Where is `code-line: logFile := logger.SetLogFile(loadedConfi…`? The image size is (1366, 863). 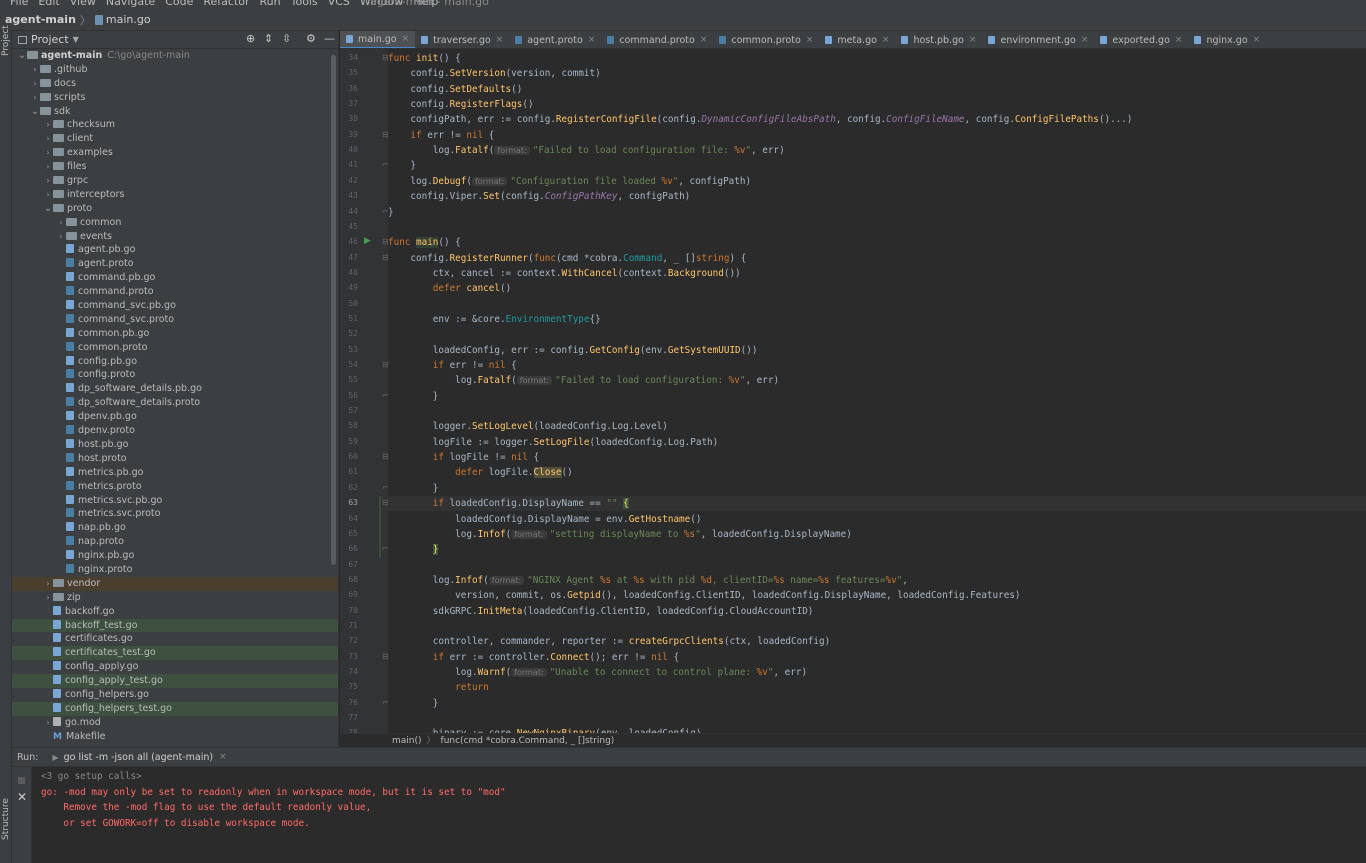 code-line: logFile := logger.SetLogFile(loadedConfi… is located at coordinates (877, 442).